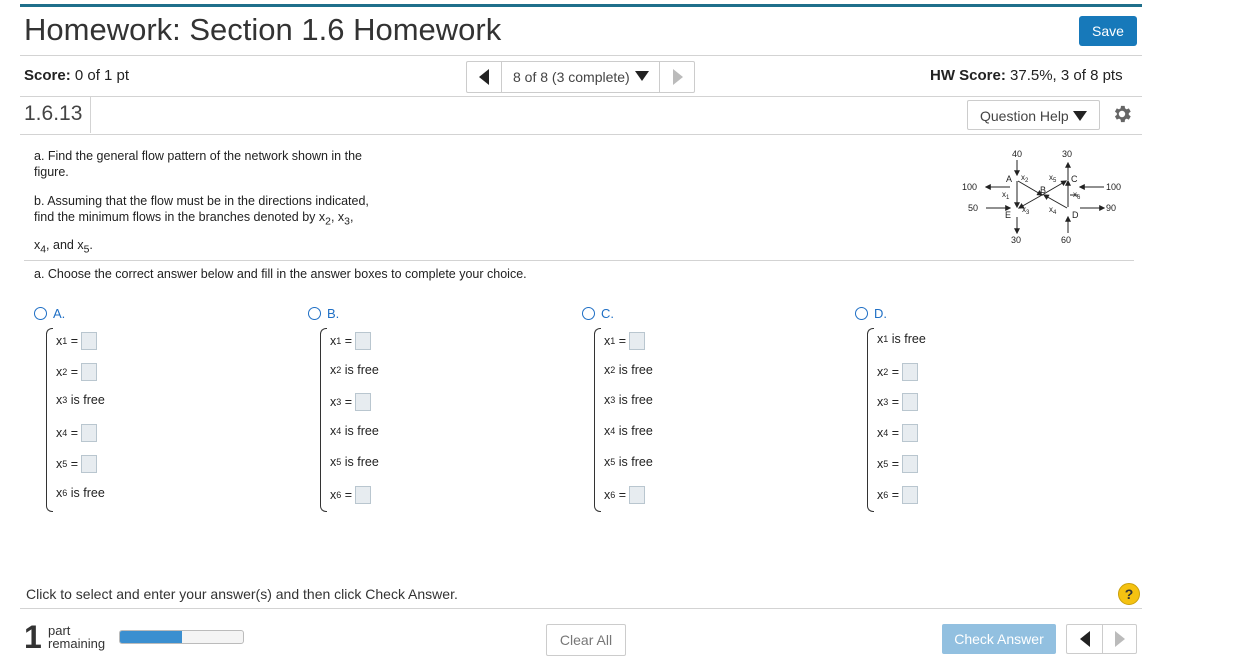  Describe the element at coordinates (898, 464) in the screenshot. I see `equation-row: x5 =` at that location.